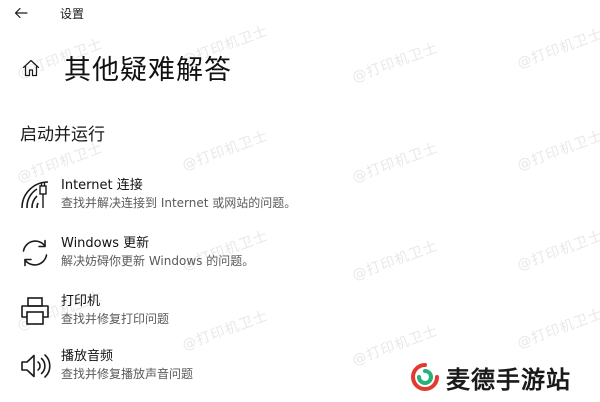  Describe the element at coordinates (87, 356) in the screenshot. I see `item-title: 播放音频` at that location.